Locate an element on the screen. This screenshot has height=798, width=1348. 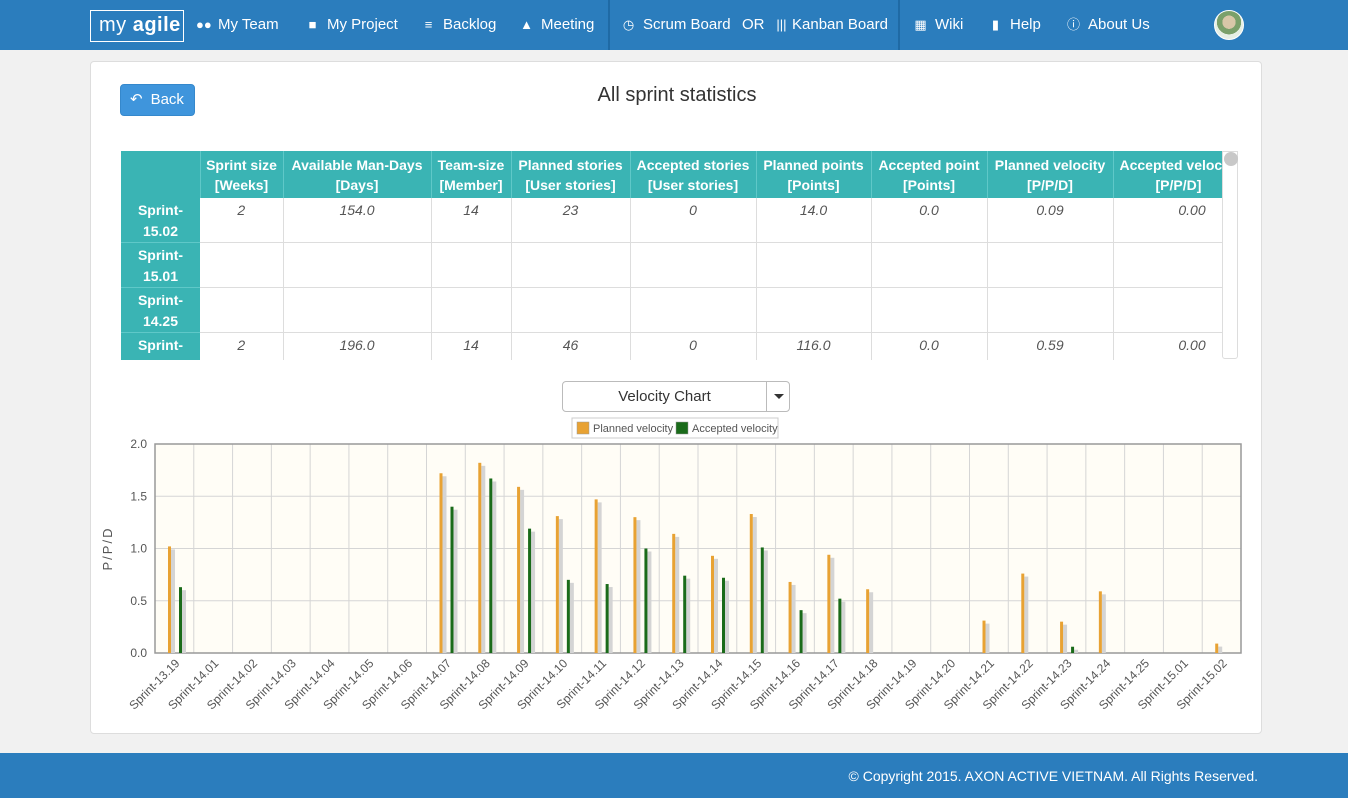
legend-label-accepted: Accepted velocity is located at coordinates (735, 429).